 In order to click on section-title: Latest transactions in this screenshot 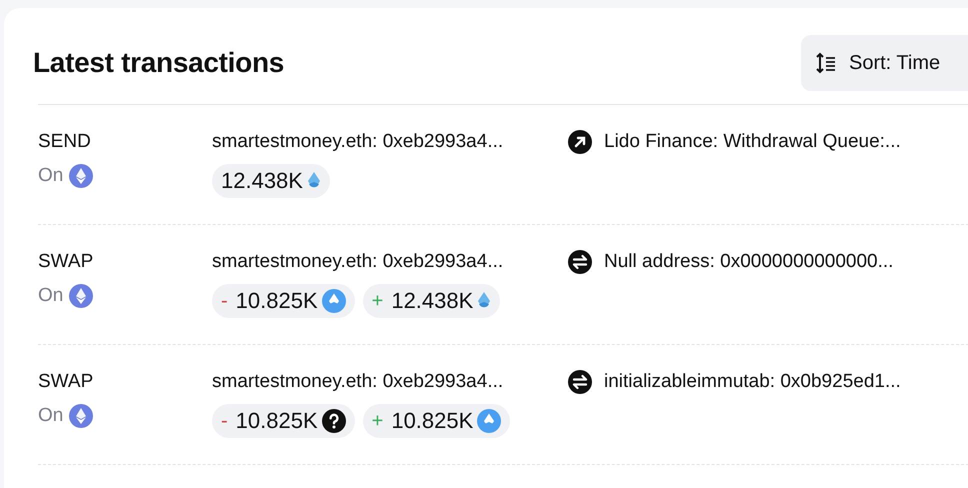, I will do `click(158, 63)`.